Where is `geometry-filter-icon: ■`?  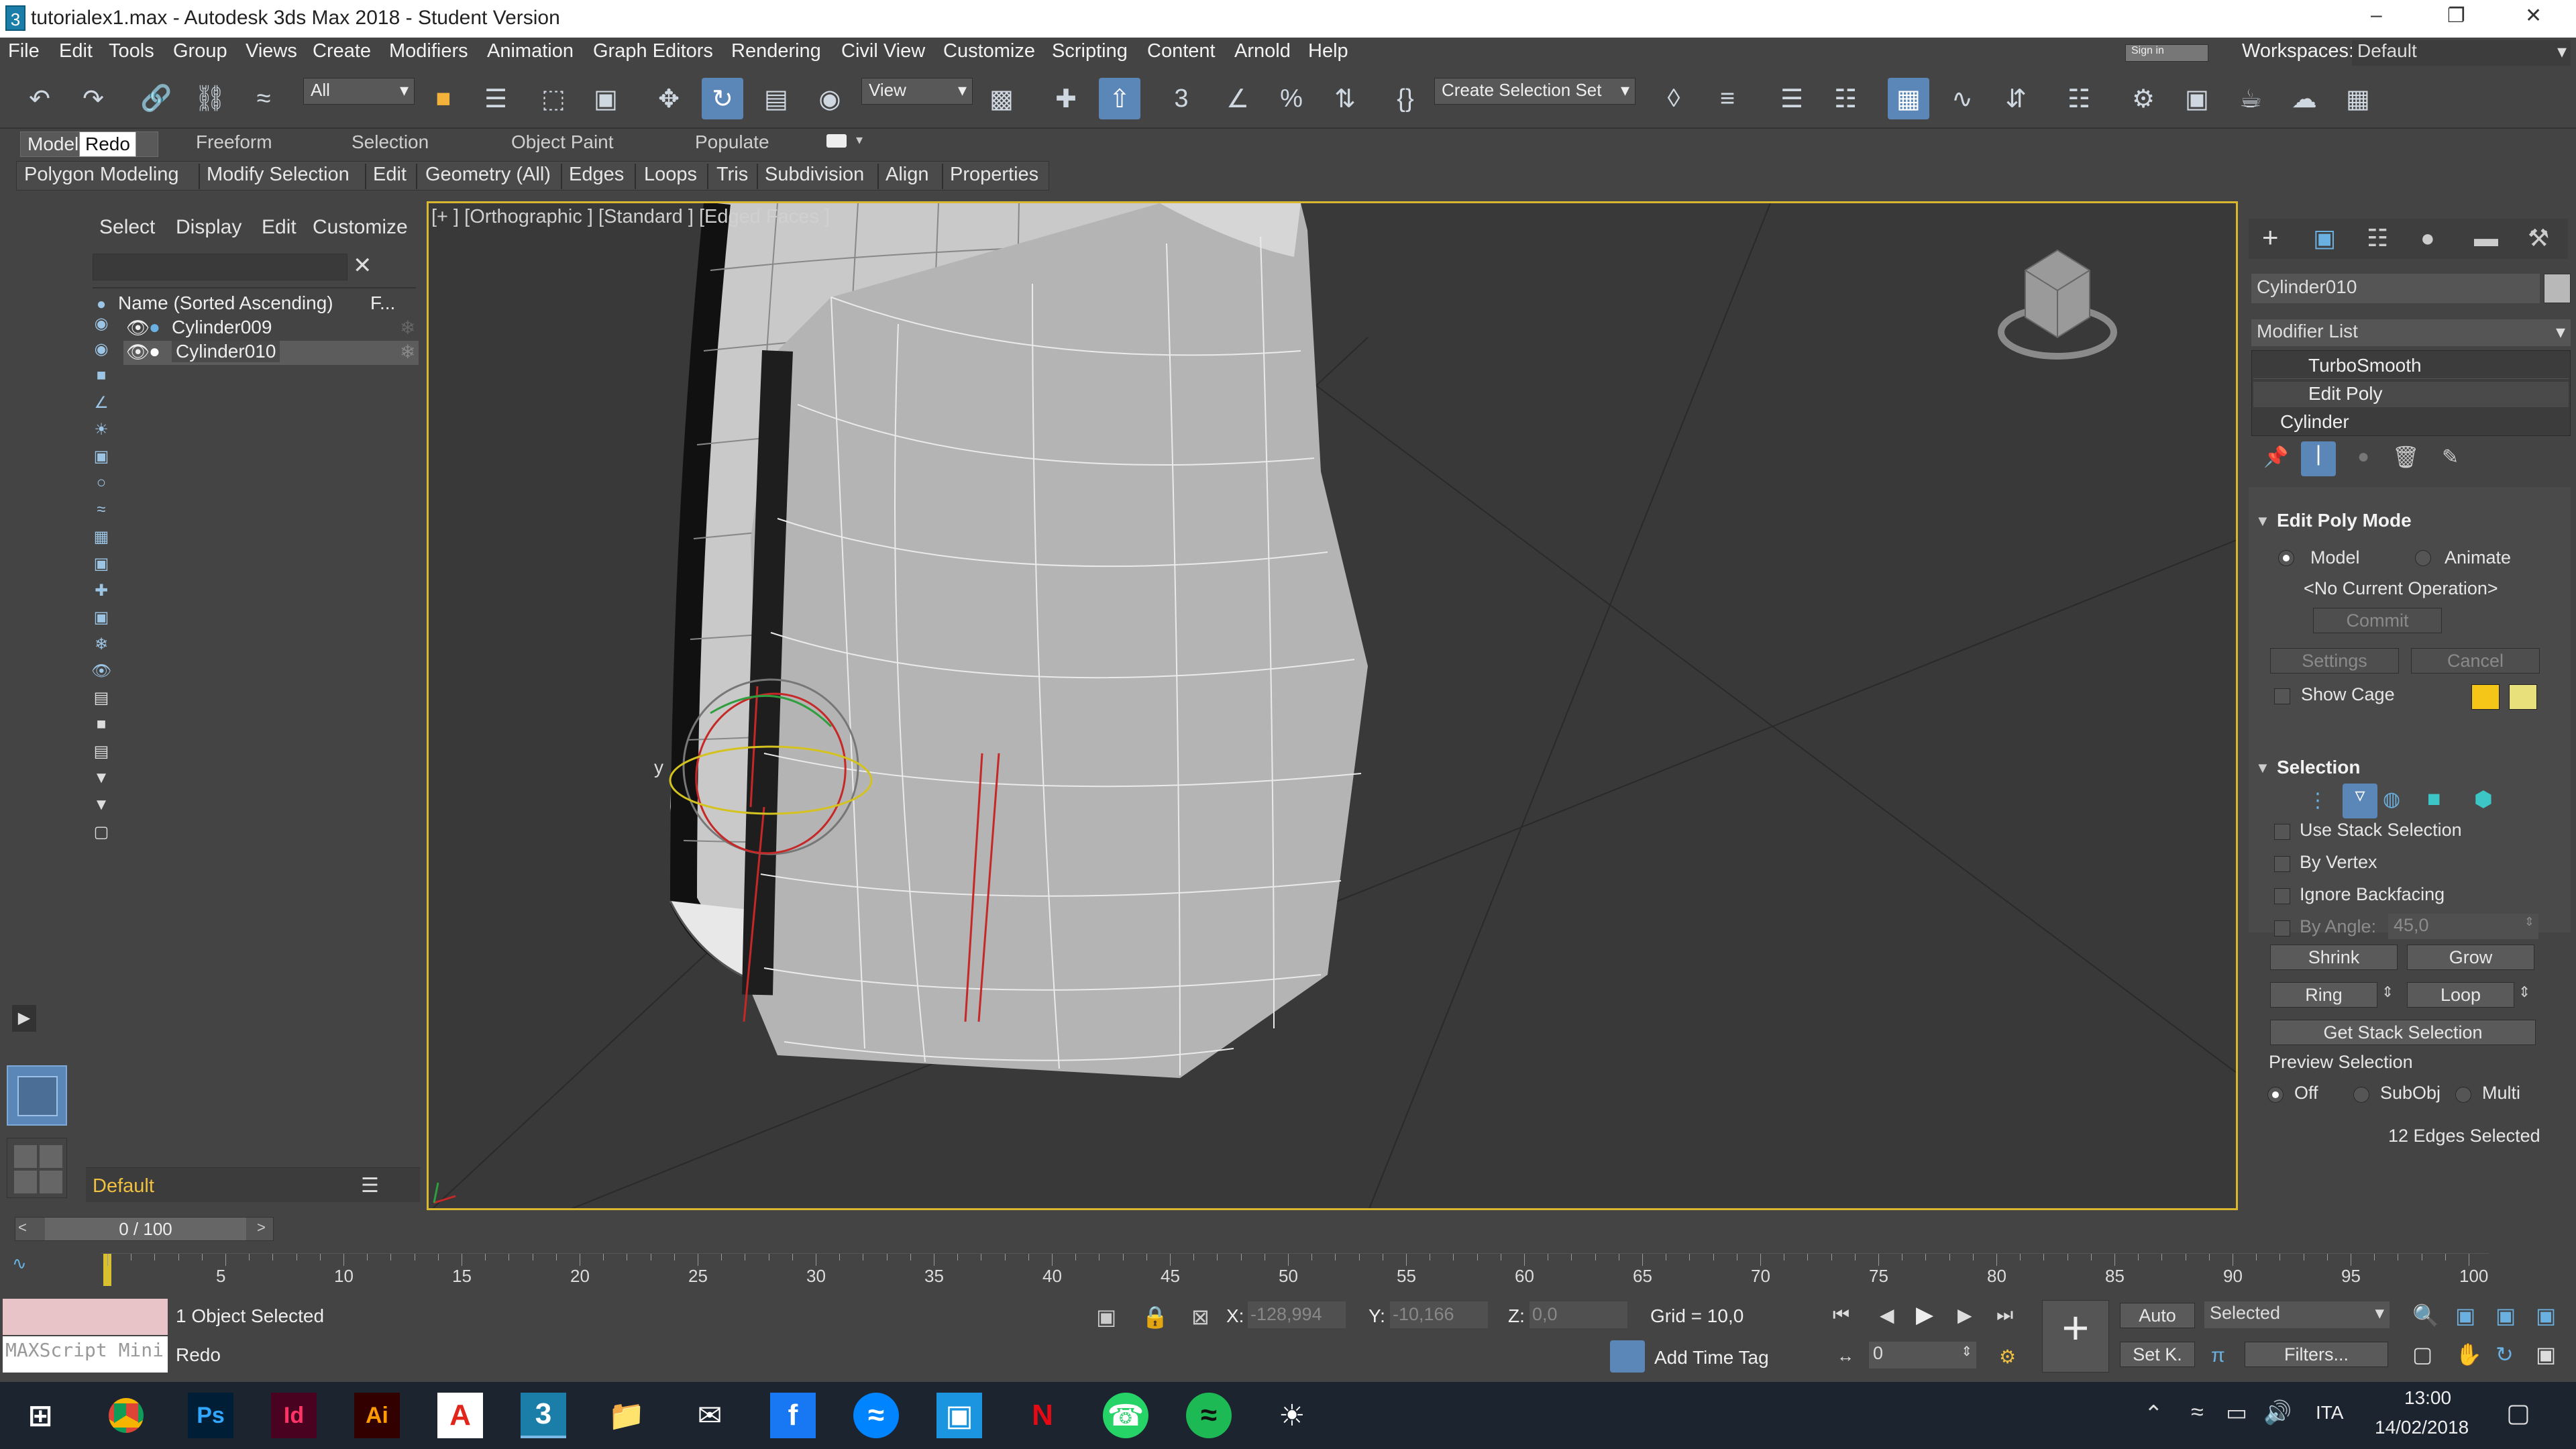
geometry-filter-icon: ■ is located at coordinates (101, 375).